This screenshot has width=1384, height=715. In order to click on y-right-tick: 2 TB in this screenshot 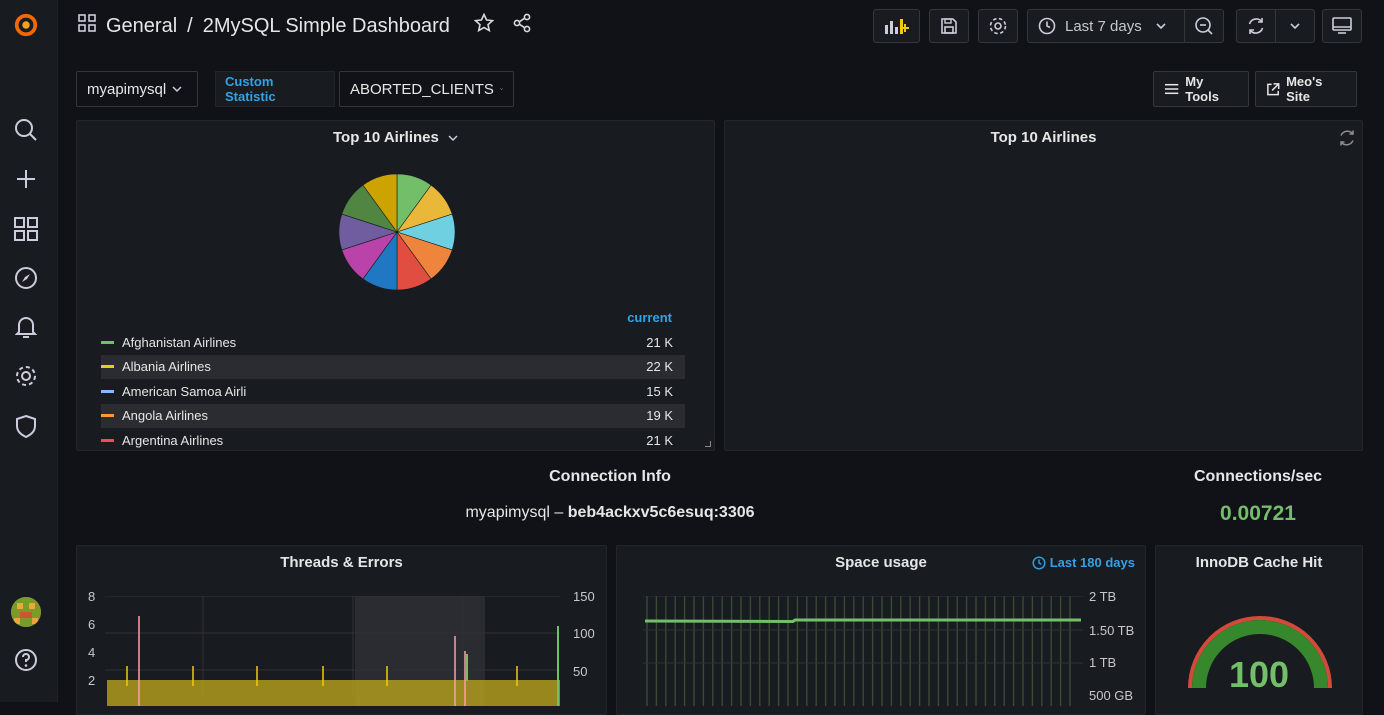, I will do `click(1103, 596)`.